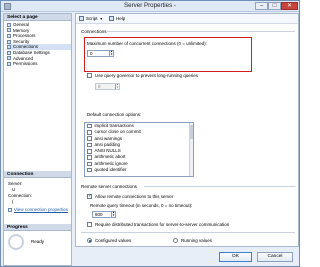 The width and height of the screenshot is (320, 267). I want to click on connection-header: Connection, so click(37, 174).